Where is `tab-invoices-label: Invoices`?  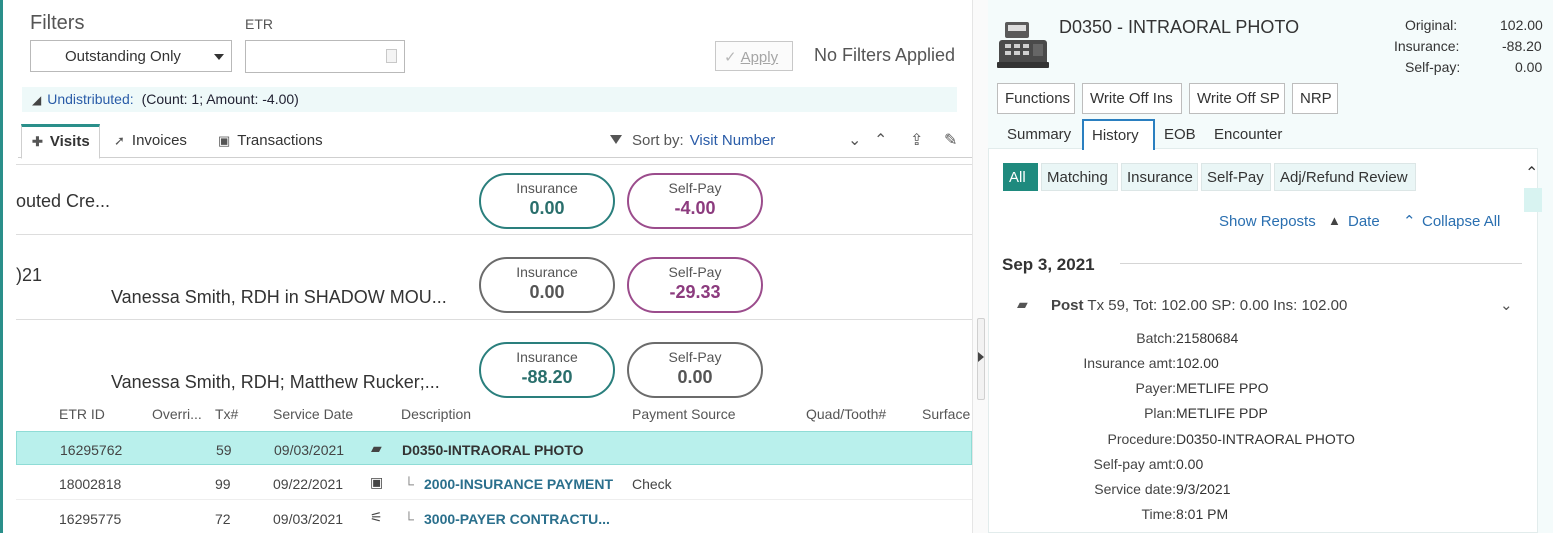
tab-invoices-label: Invoices is located at coordinates (159, 140).